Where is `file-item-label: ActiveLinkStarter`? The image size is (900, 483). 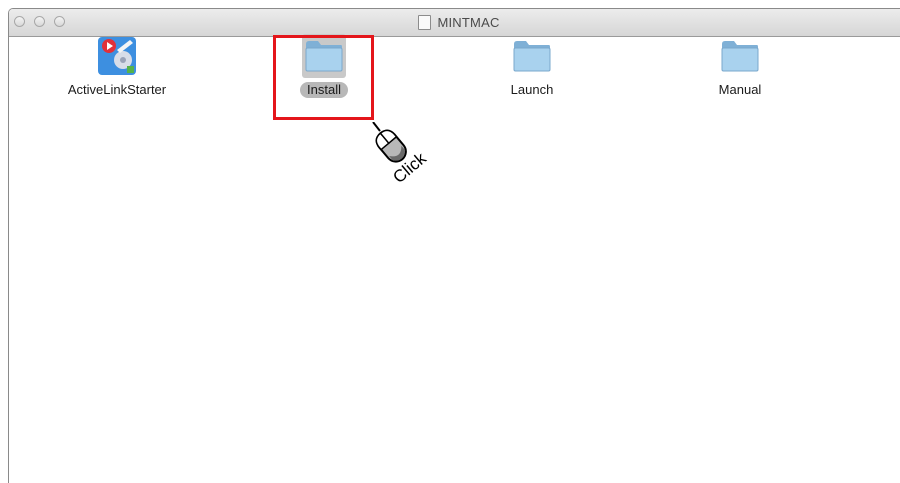
file-item-label: ActiveLinkStarter is located at coordinates (117, 89).